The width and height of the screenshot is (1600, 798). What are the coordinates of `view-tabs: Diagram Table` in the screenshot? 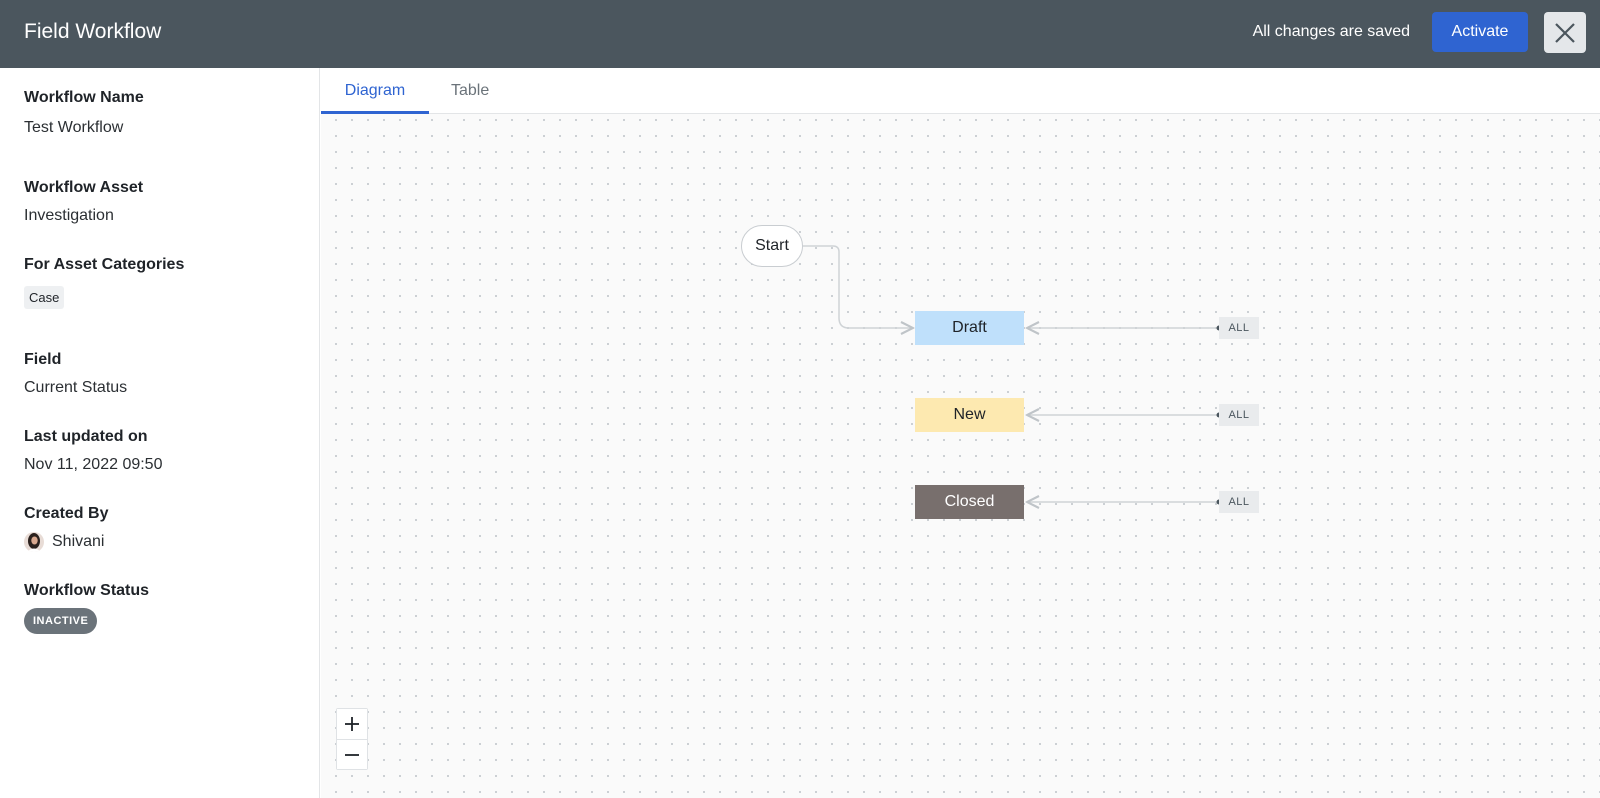 It's located at (960, 91).